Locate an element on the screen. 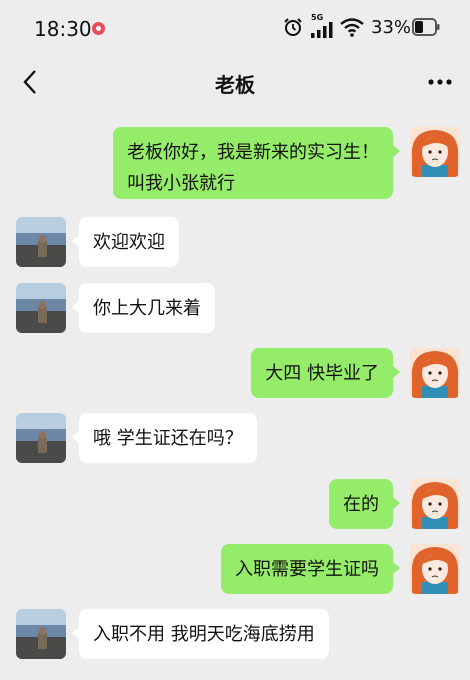 This screenshot has height=680, width=470. network-label: 5G is located at coordinates (317, 17).